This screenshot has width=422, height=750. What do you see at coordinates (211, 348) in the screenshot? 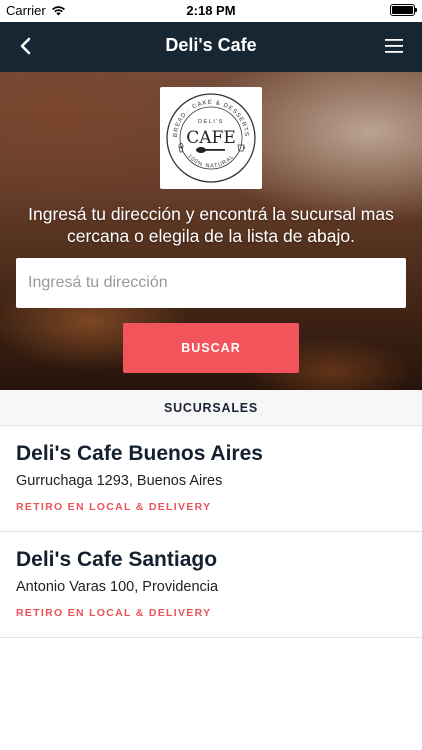
I see `search-button: BUSCAR` at bounding box center [211, 348].